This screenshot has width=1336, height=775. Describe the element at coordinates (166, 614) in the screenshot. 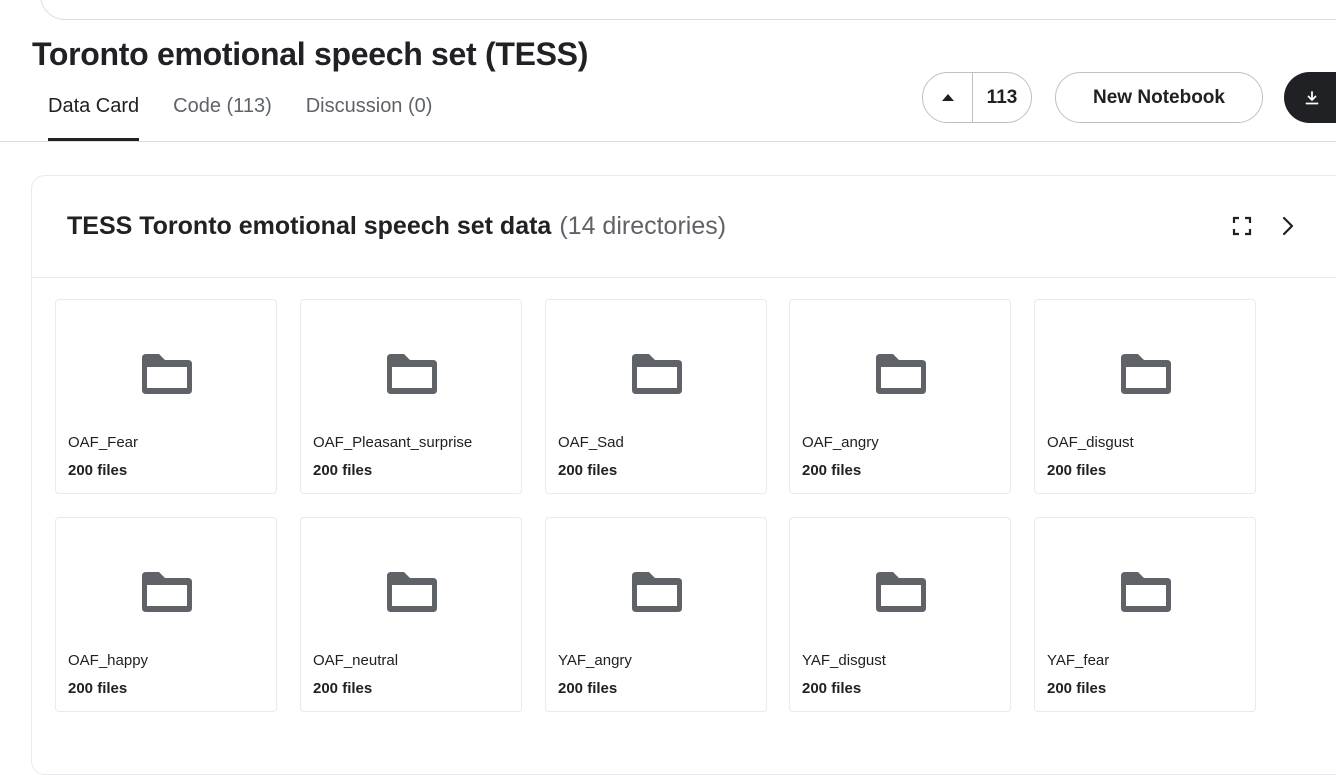

I see `folder-tile: OAF_happy 200 files` at that location.